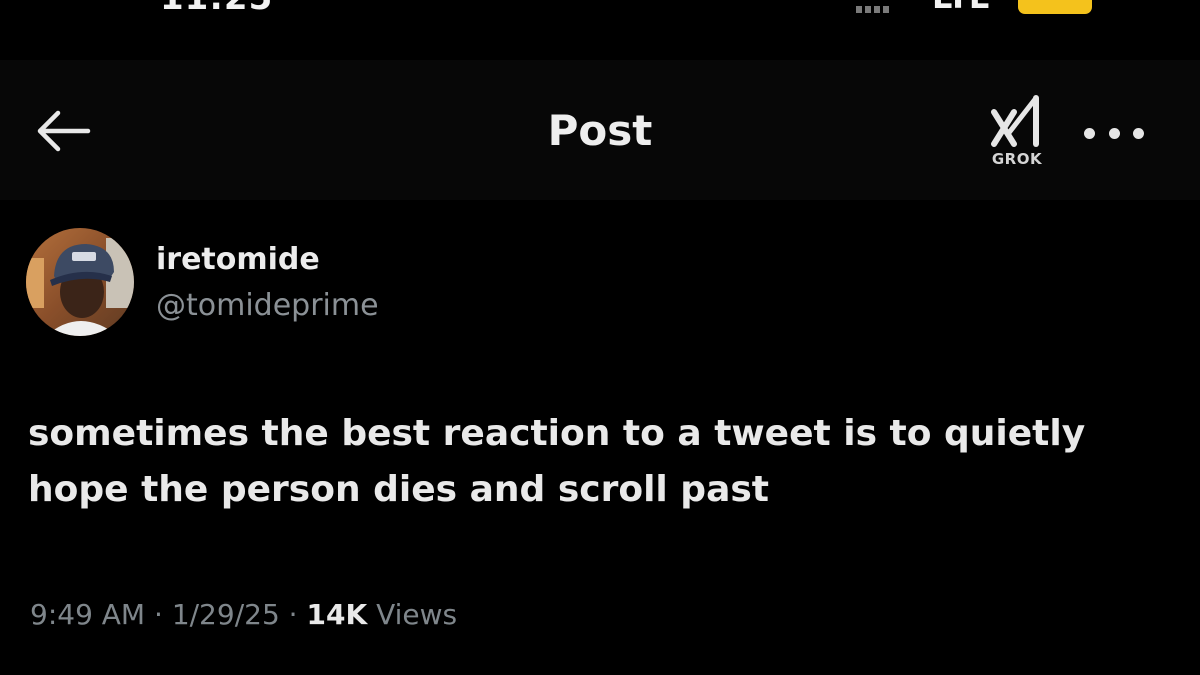 The height and width of the screenshot is (675, 1200). What do you see at coordinates (1089, 133) in the screenshot?
I see `more-horizontal-icon` at bounding box center [1089, 133].